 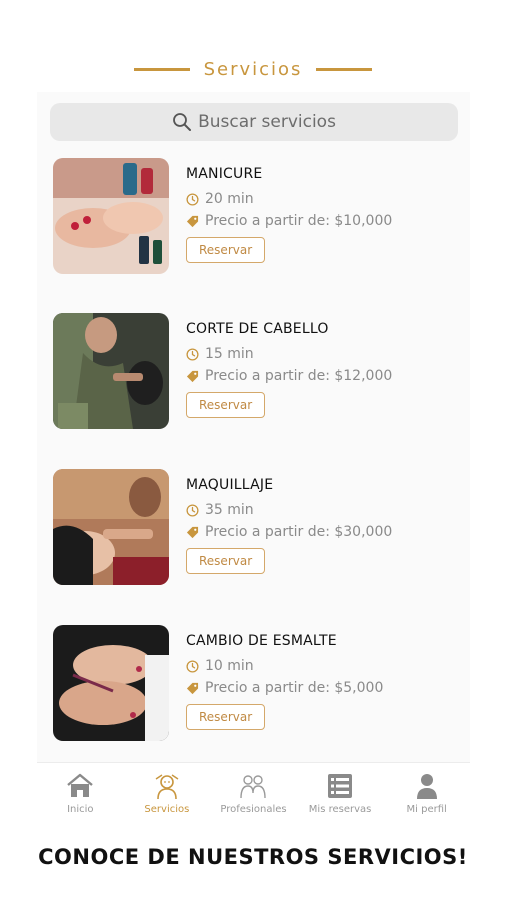 I want to click on search-bar: Buscar servicios, so click(x=254, y=122).